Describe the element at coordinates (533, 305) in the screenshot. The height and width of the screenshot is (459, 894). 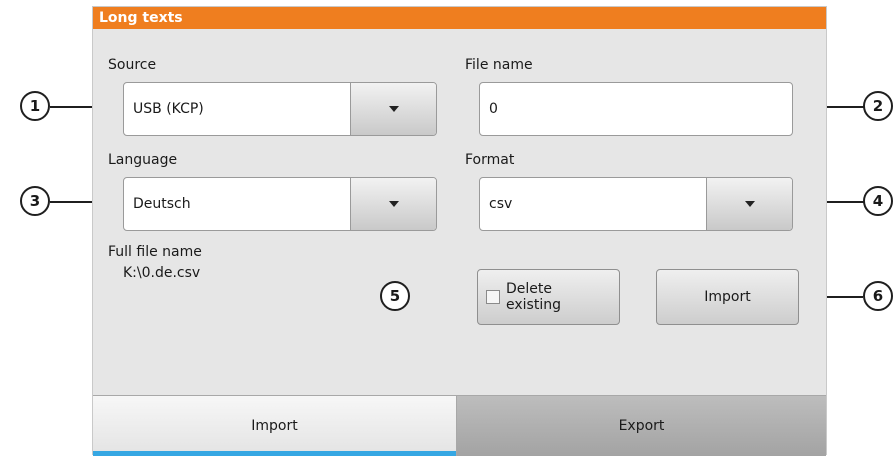
I see `delete-existing-line2: existing` at that location.